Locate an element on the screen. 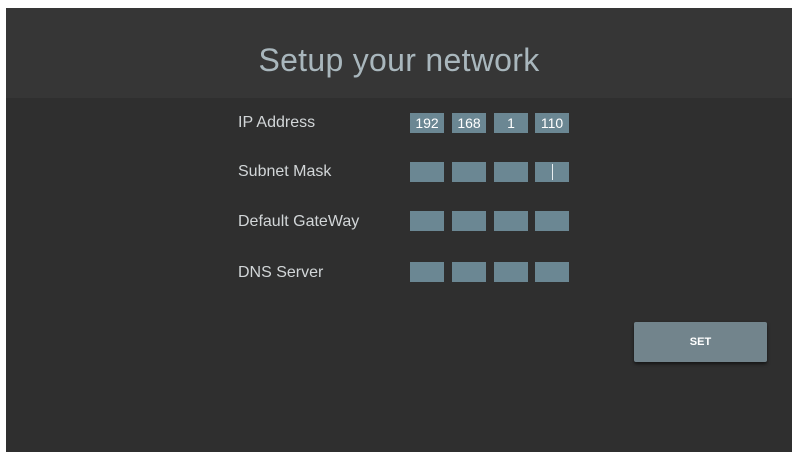 The height and width of the screenshot is (453, 798). dns-server-label: DNS Server is located at coordinates (281, 272).